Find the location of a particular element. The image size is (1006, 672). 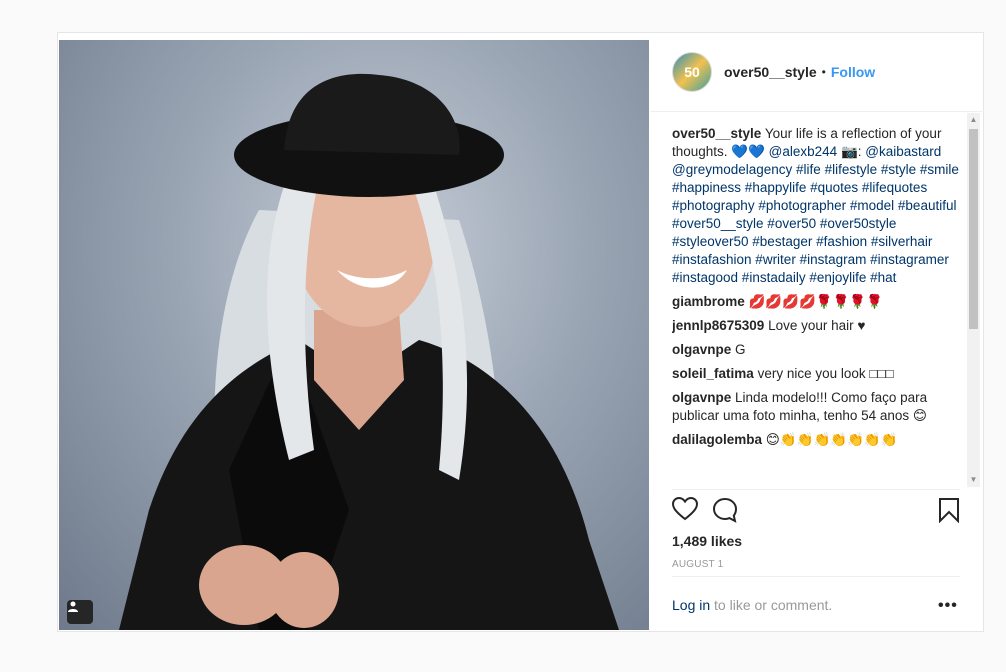

user-tag-icon is located at coordinates (80, 612).